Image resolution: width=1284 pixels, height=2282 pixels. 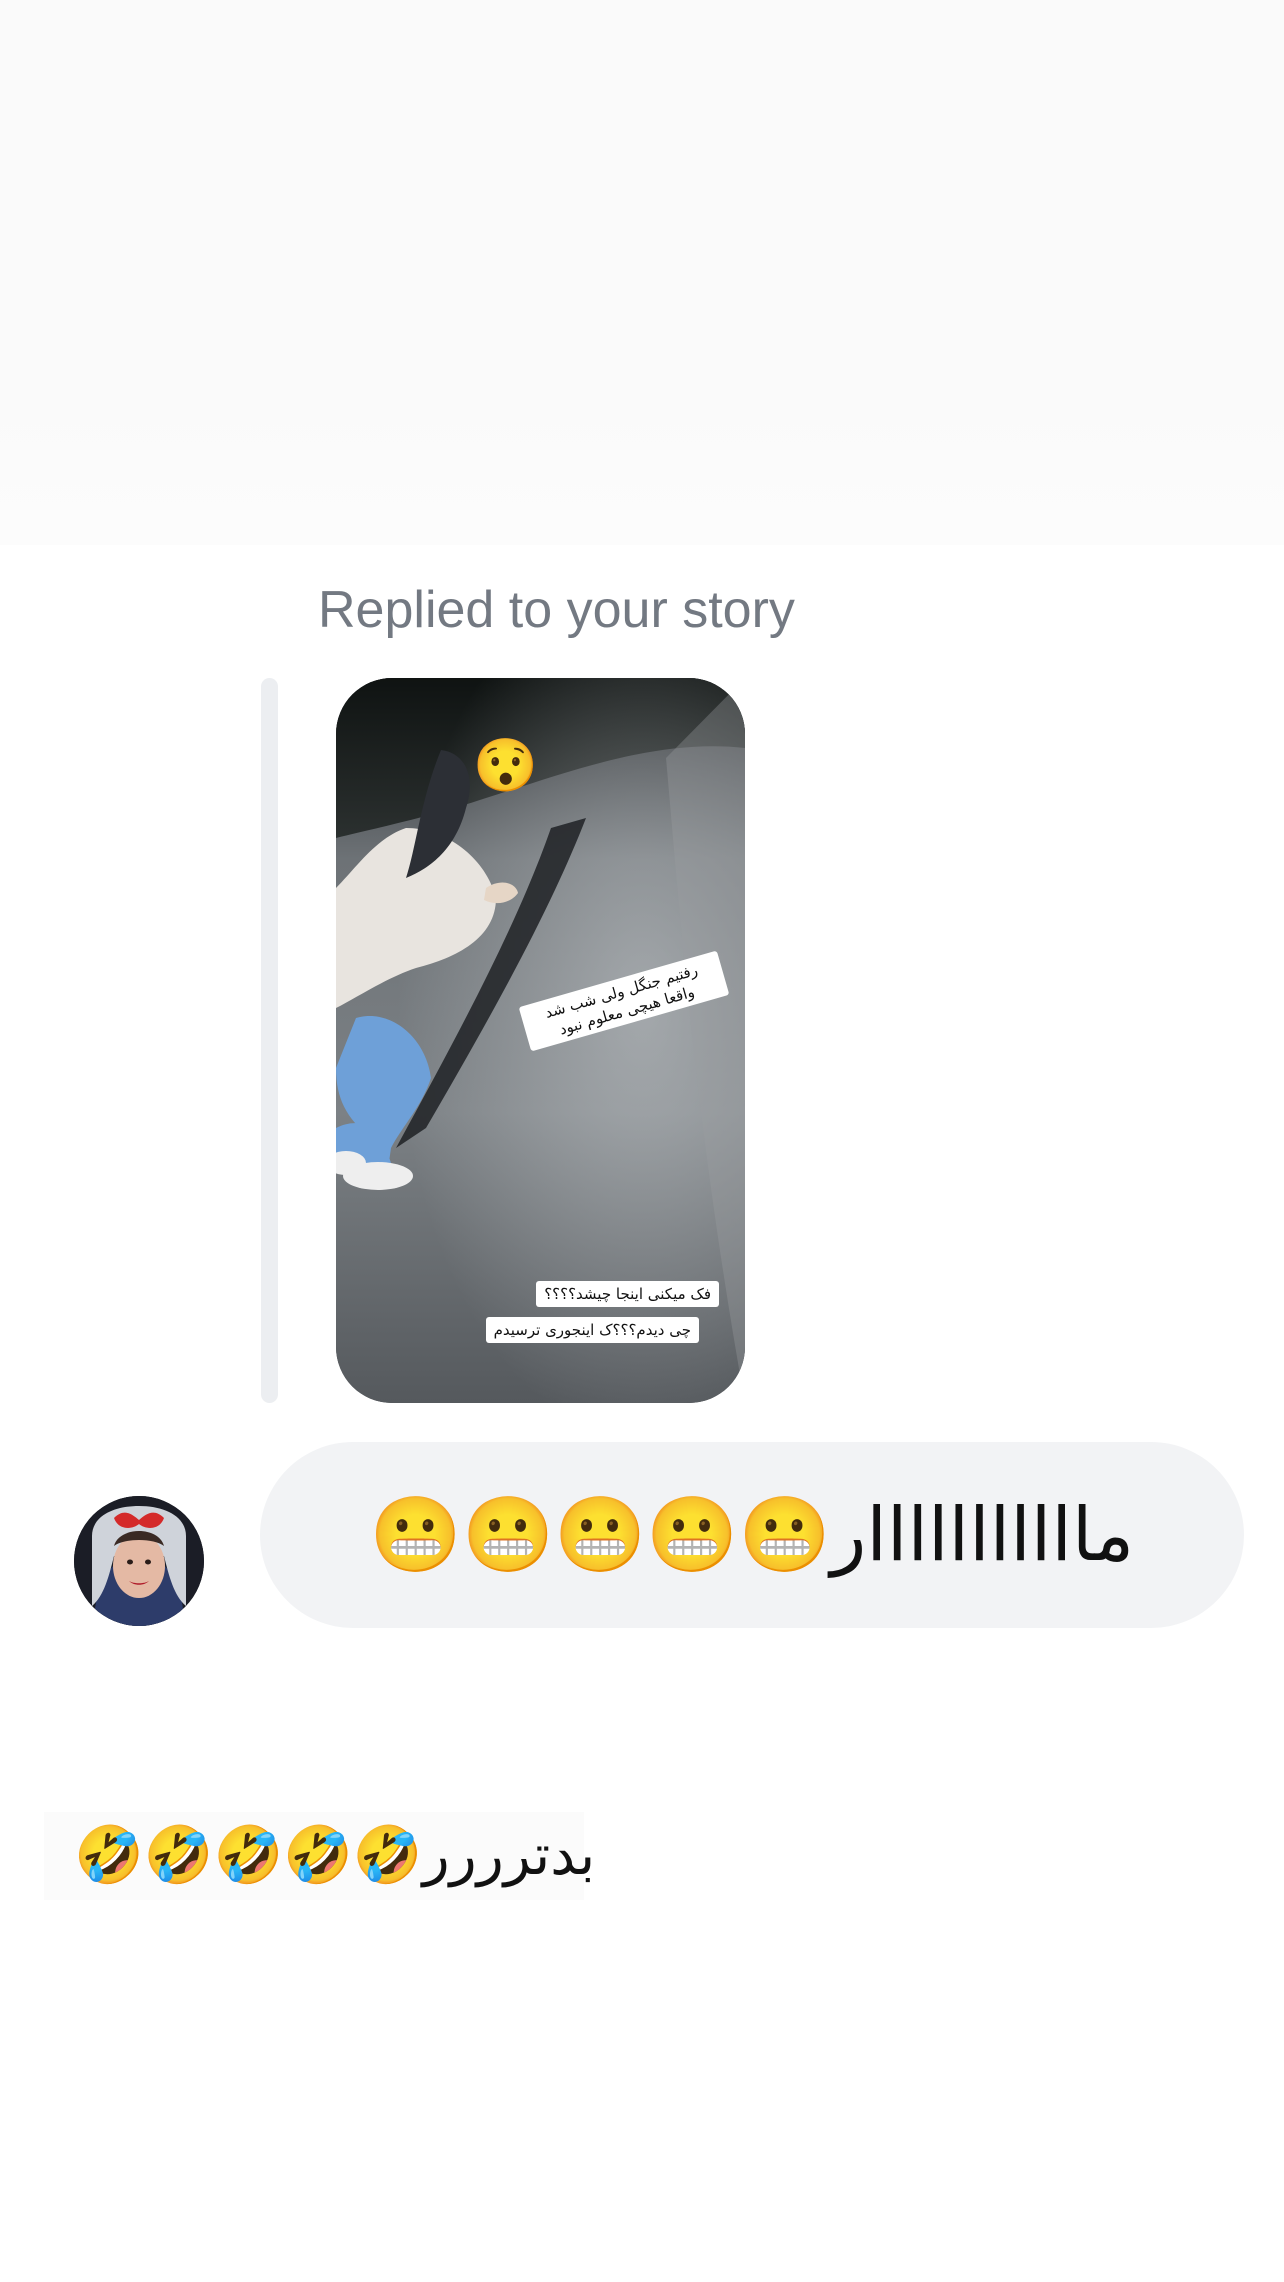 What do you see at coordinates (556, 610) in the screenshot?
I see `story-reply-label: Replied to your story` at bounding box center [556, 610].